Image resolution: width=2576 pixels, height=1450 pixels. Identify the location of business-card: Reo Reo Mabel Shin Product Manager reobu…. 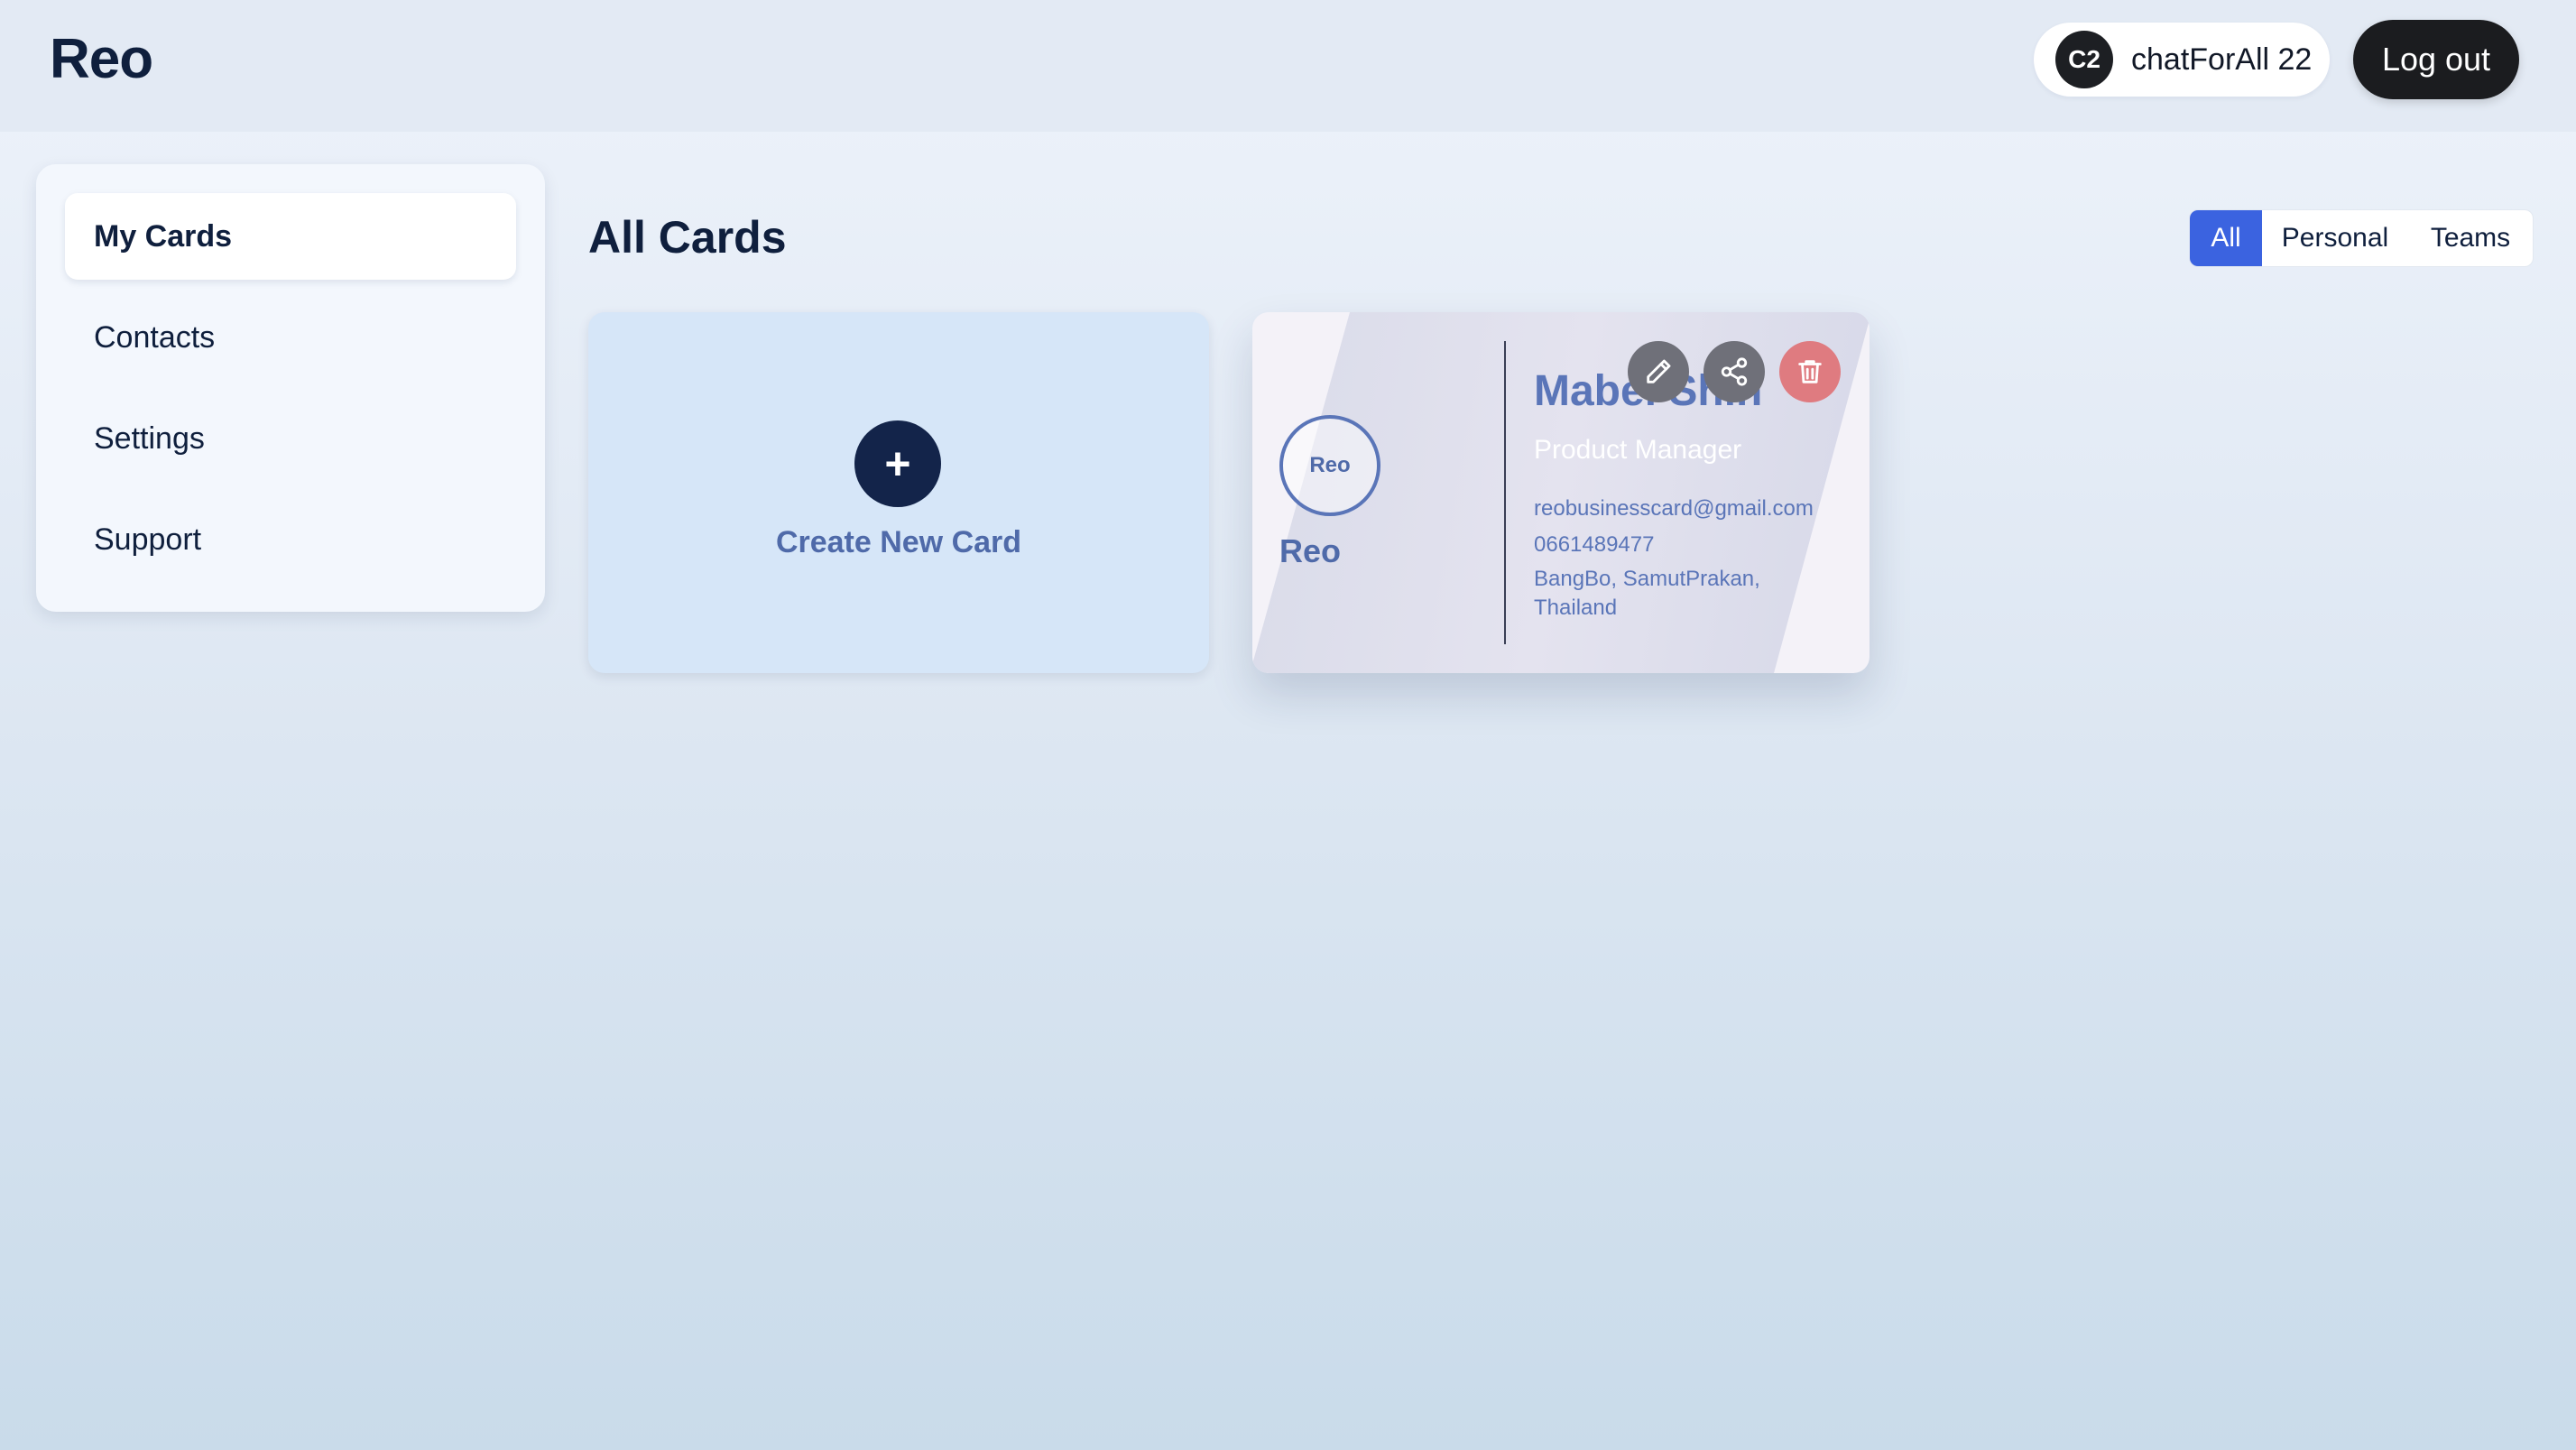
(1561, 493).